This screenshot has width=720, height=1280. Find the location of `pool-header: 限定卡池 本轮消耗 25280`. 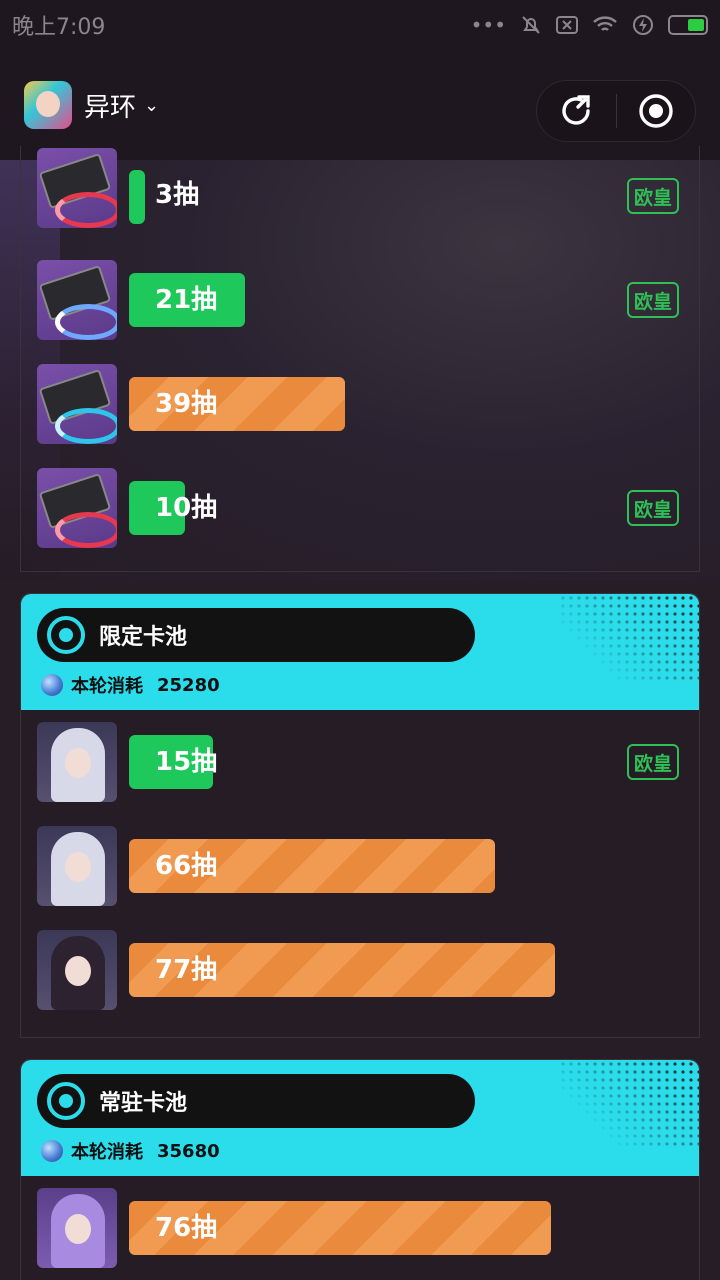

pool-header: 限定卡池 本轮消耗 25280 is located at coordinates (360, 652).